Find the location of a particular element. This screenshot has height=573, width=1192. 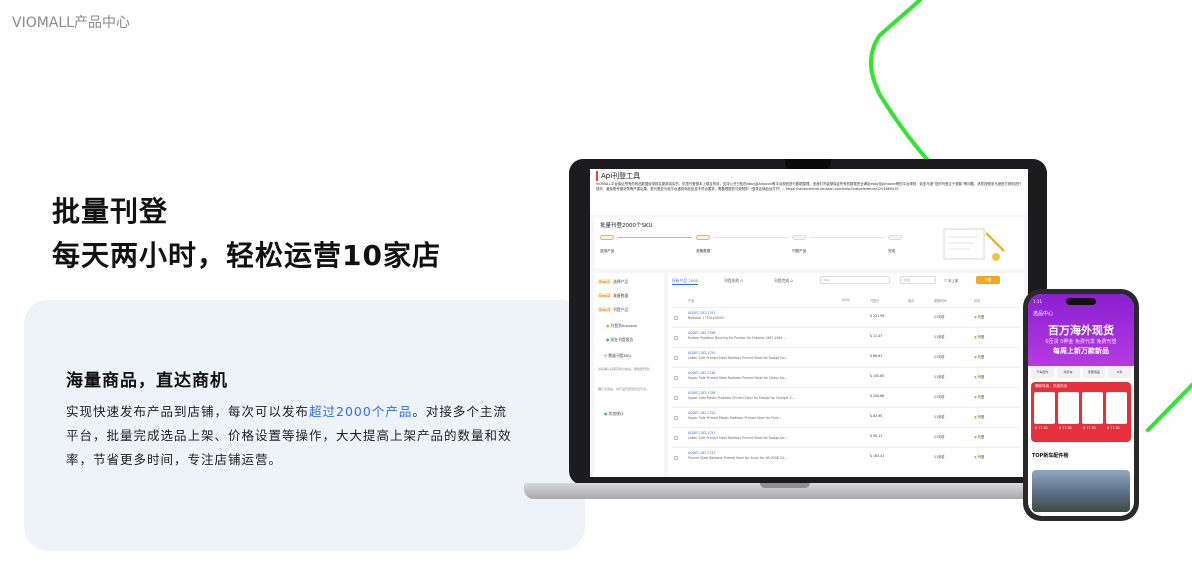

laptop-base-notch is located at coordinates (785, 485).